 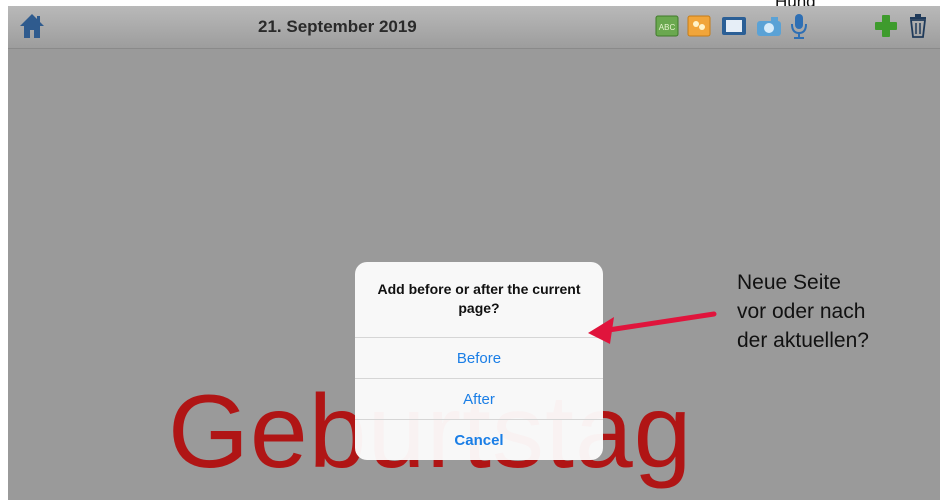 I want to click on after-button: After, so click(x=479, y=399).